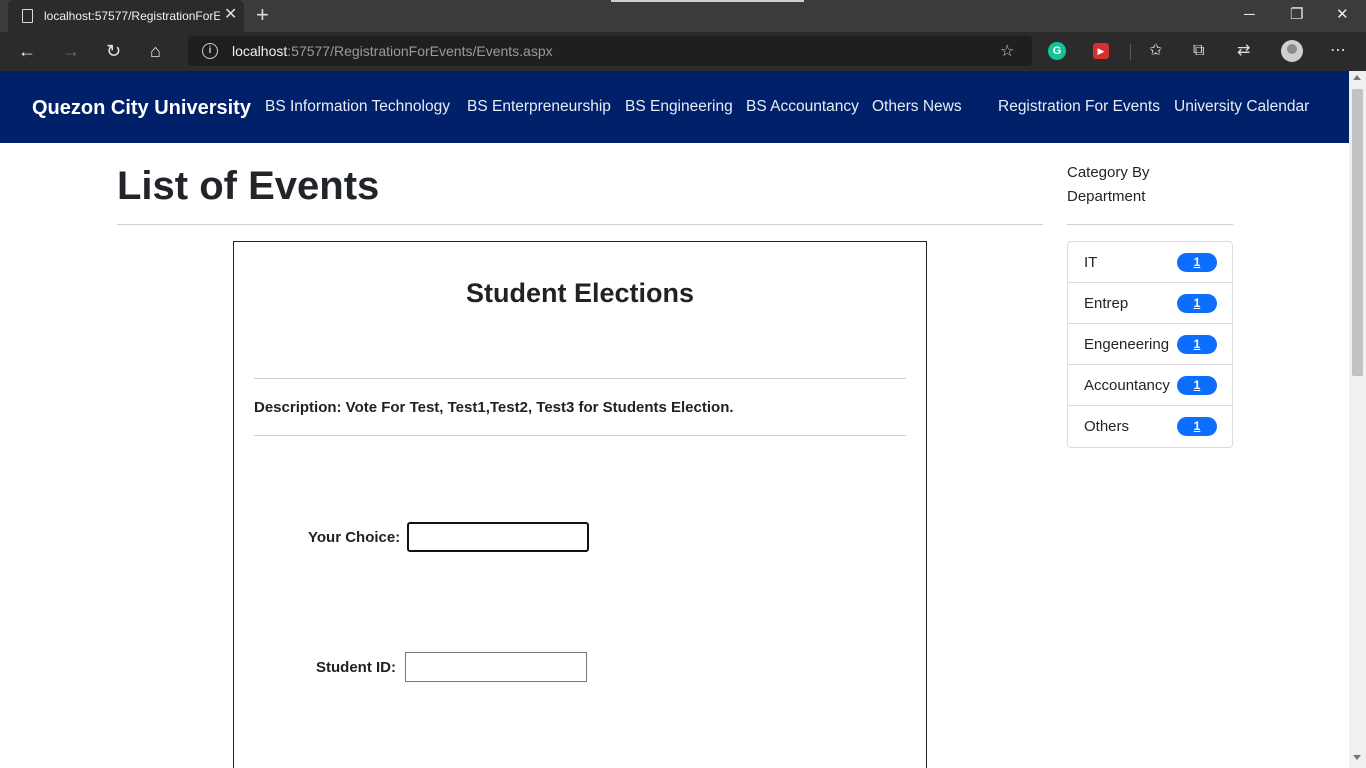  I want to click on back-icon: ←, so click(27, 51).